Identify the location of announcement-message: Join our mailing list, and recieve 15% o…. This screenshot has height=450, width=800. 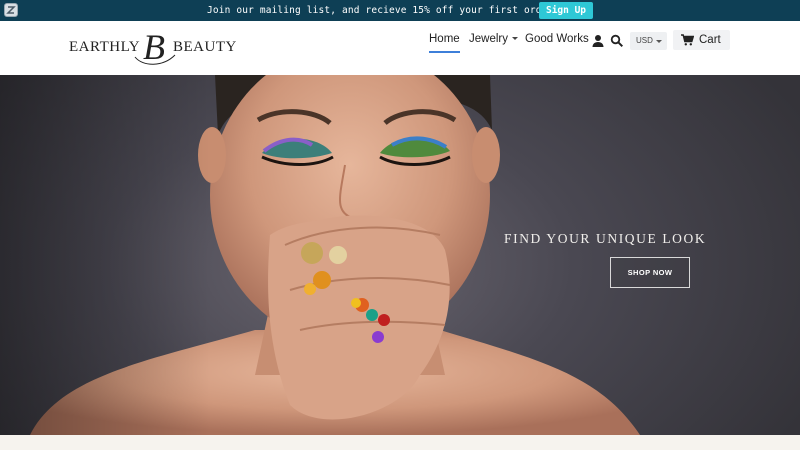
(383, 10).